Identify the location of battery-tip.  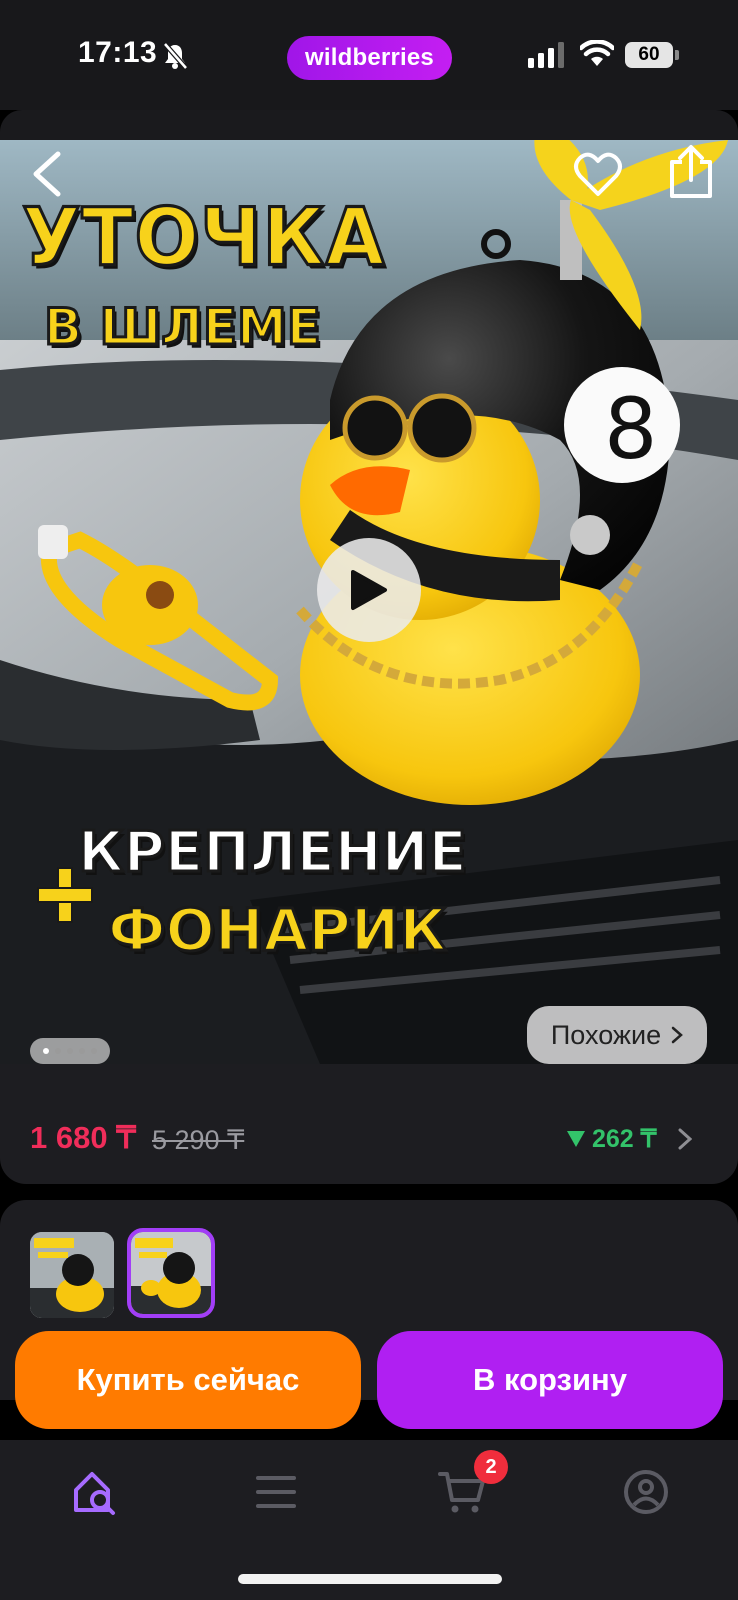
(677, 55).